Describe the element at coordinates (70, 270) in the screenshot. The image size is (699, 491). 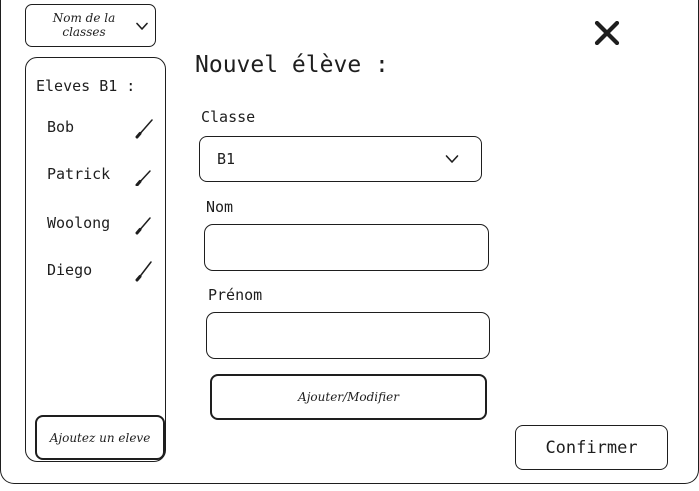
I see `student-name: Diego` at that location.